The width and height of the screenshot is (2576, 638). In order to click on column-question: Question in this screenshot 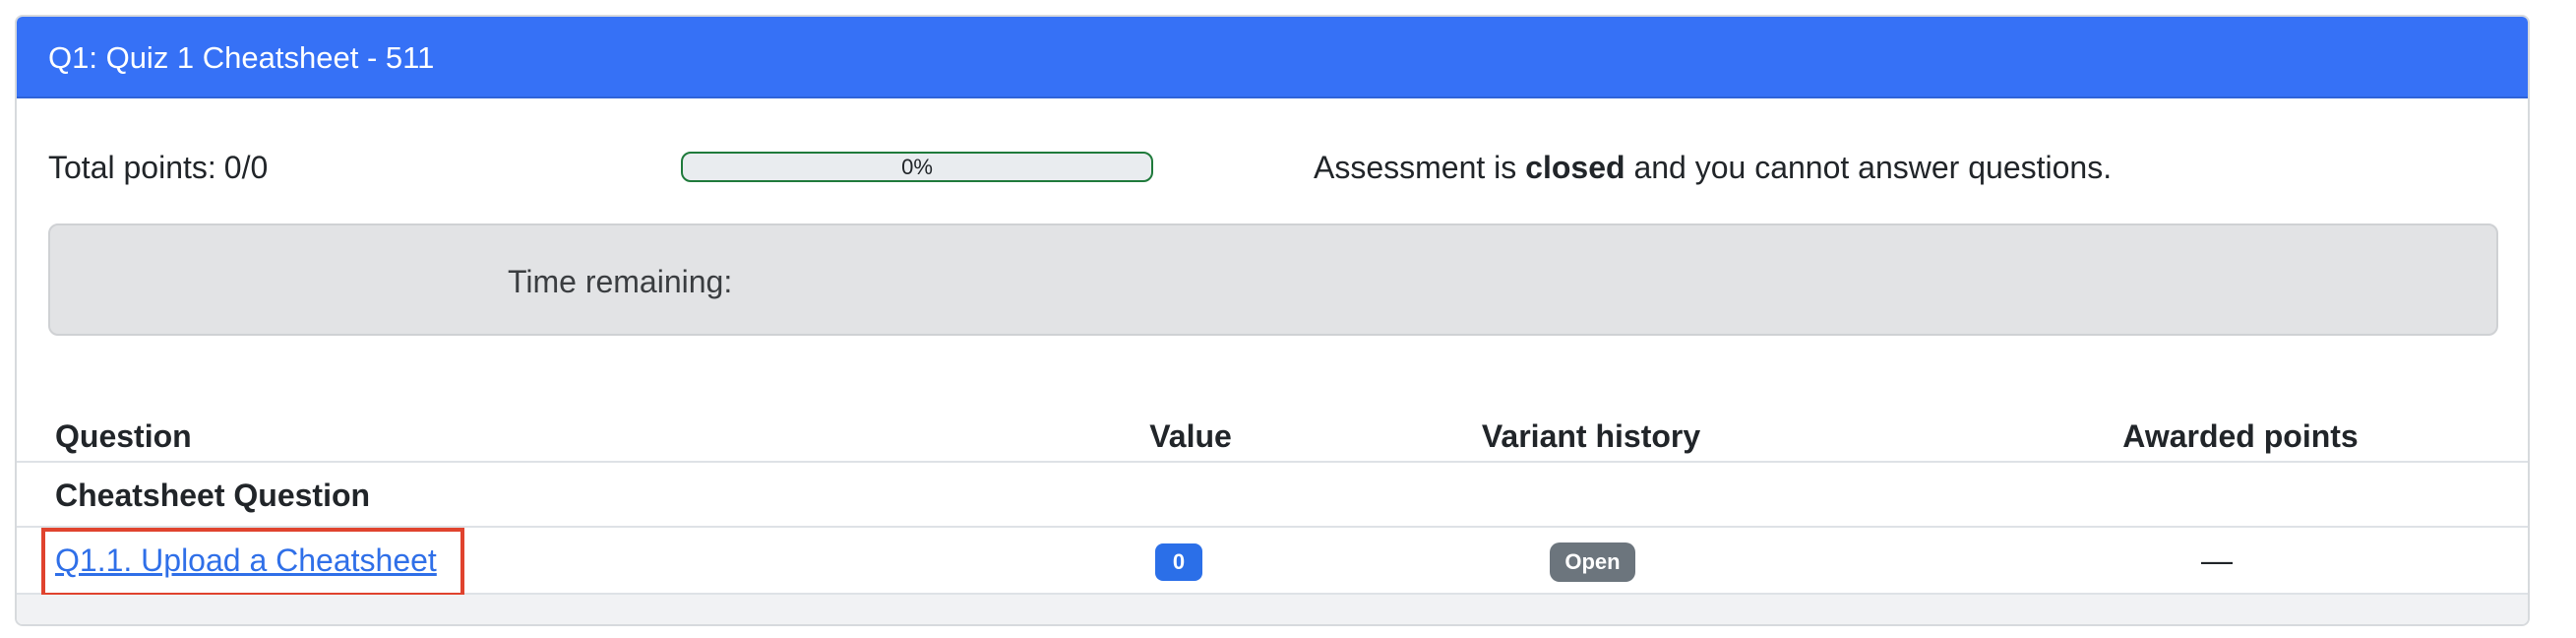, I will do `click(123, 436)`.